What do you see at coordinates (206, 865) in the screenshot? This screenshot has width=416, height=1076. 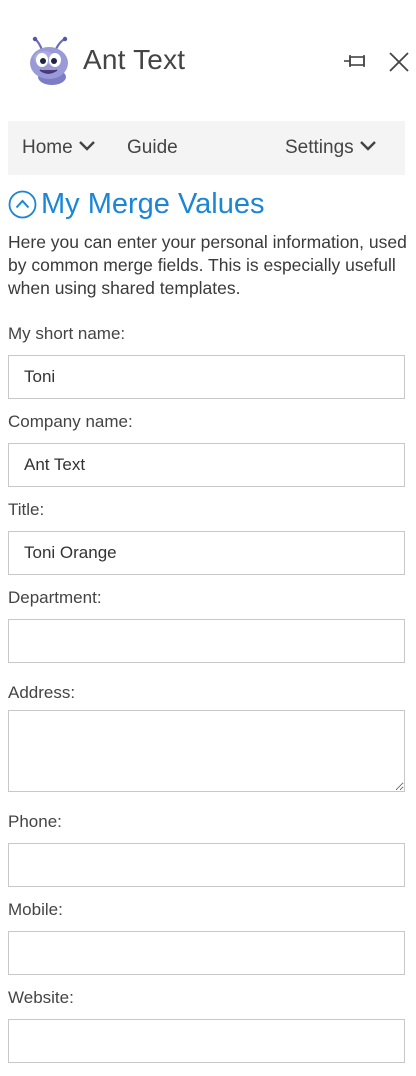 I see `phone-input` at bounding box center [206, 865].